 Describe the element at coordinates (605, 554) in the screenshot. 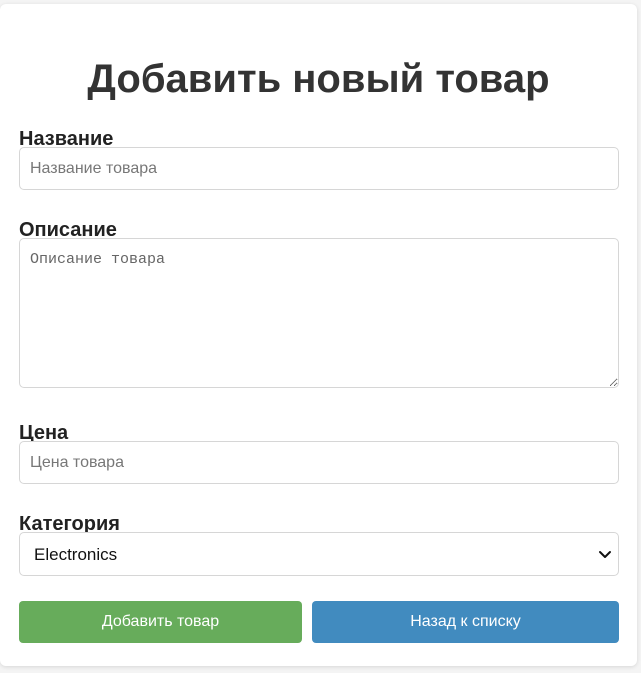

I see `chevron-down-icon` at that location.